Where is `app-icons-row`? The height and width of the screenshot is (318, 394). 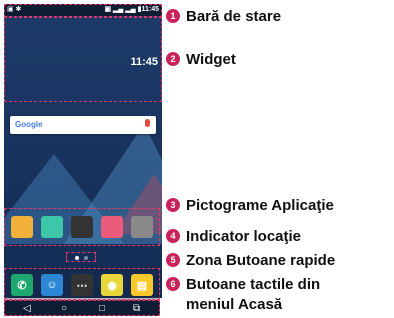 app-icons-row is located at coordinates (82, 227).